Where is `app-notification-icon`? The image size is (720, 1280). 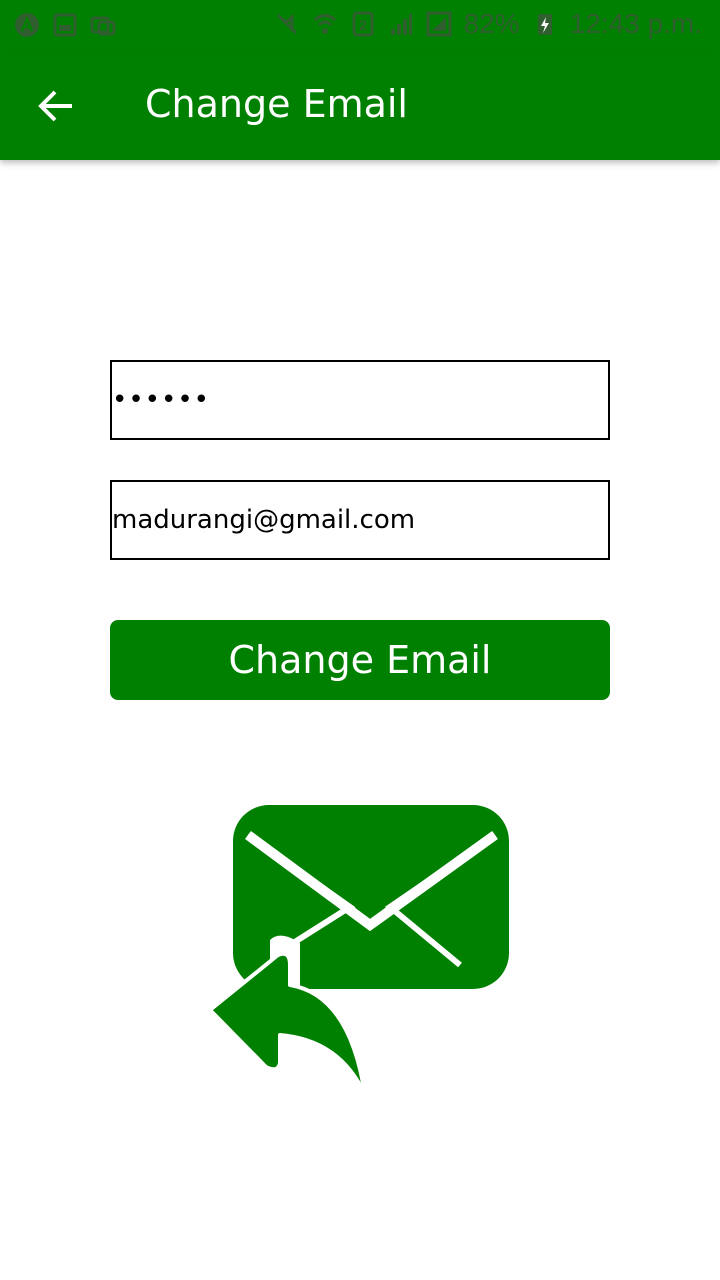 app-notification-icon is located at coordinates (27, 25).